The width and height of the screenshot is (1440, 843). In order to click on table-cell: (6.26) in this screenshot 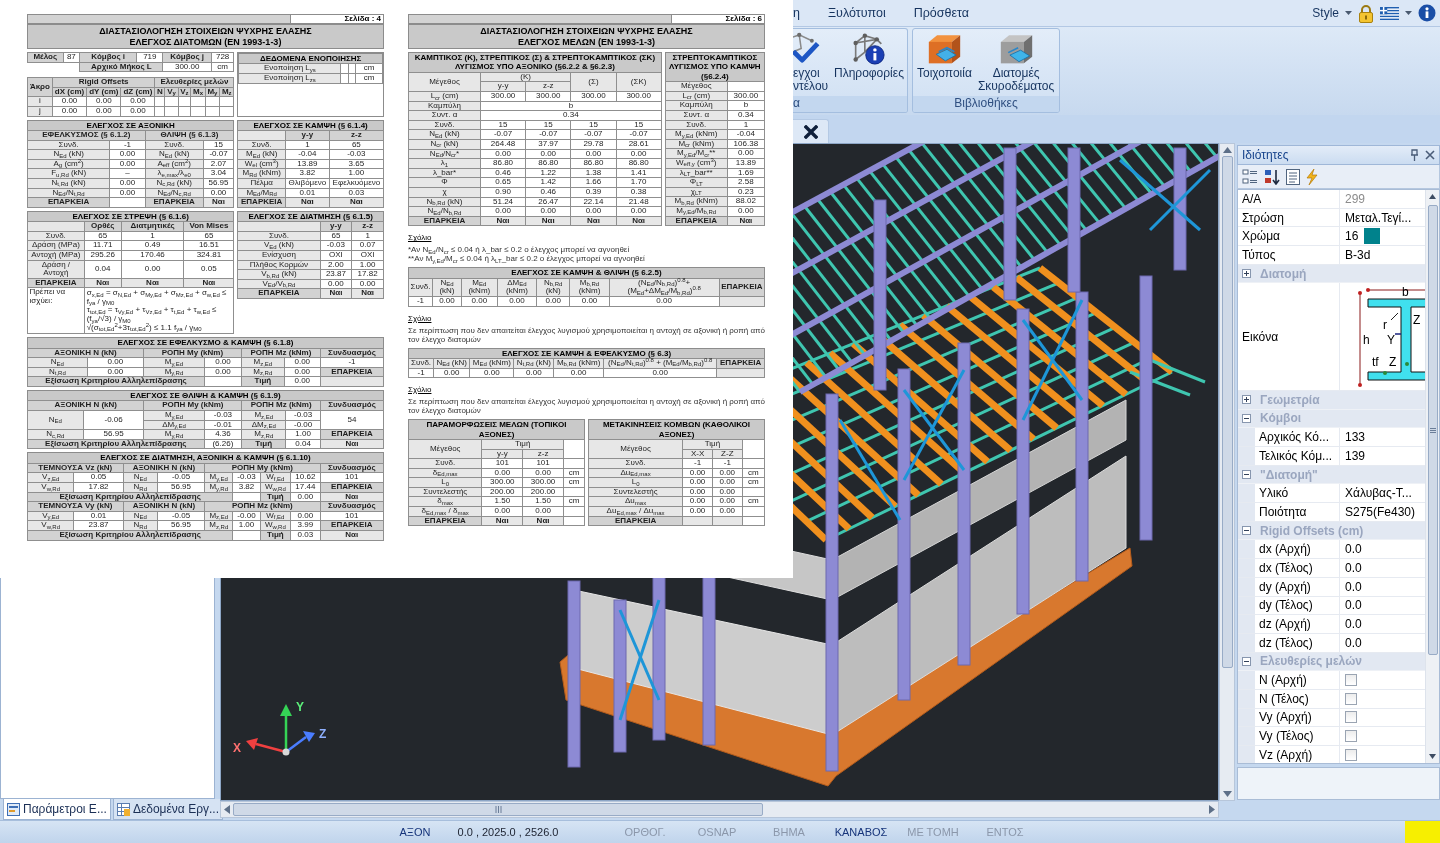, I will do `click(223, 444)`.